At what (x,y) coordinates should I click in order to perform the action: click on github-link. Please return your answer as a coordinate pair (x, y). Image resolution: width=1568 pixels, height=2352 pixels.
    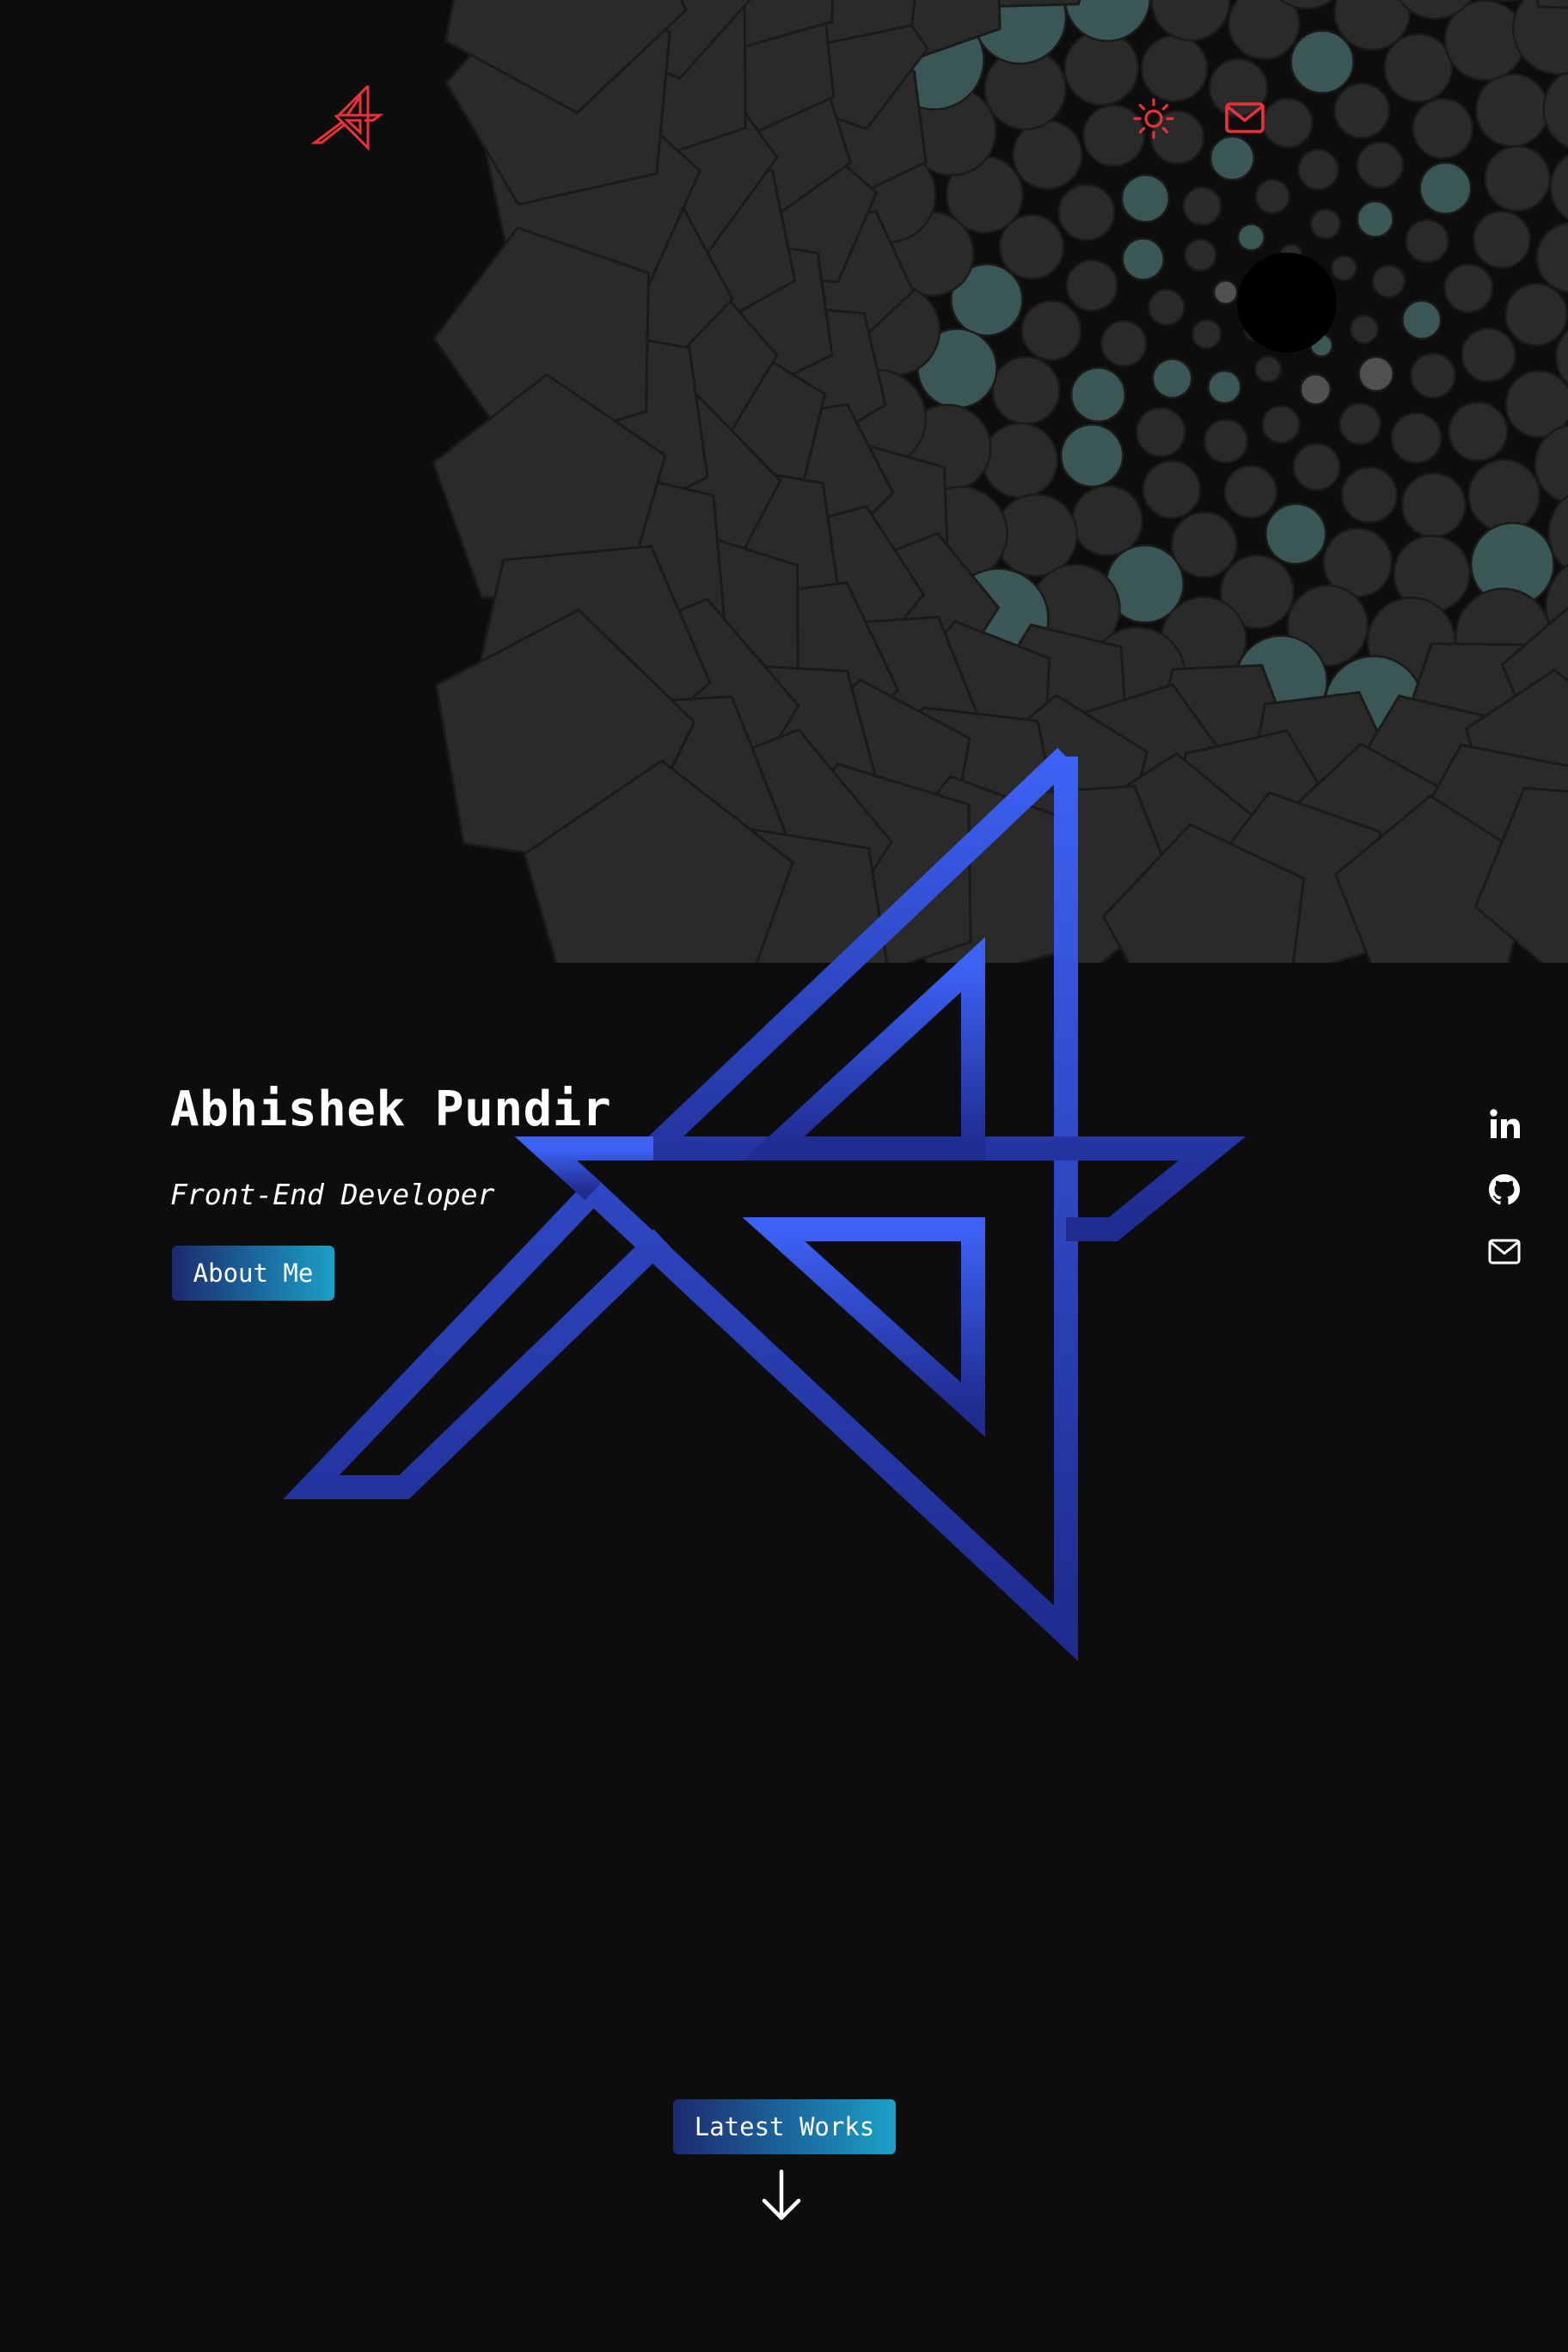
    Looking at the image, I should click on (1504, 1190).